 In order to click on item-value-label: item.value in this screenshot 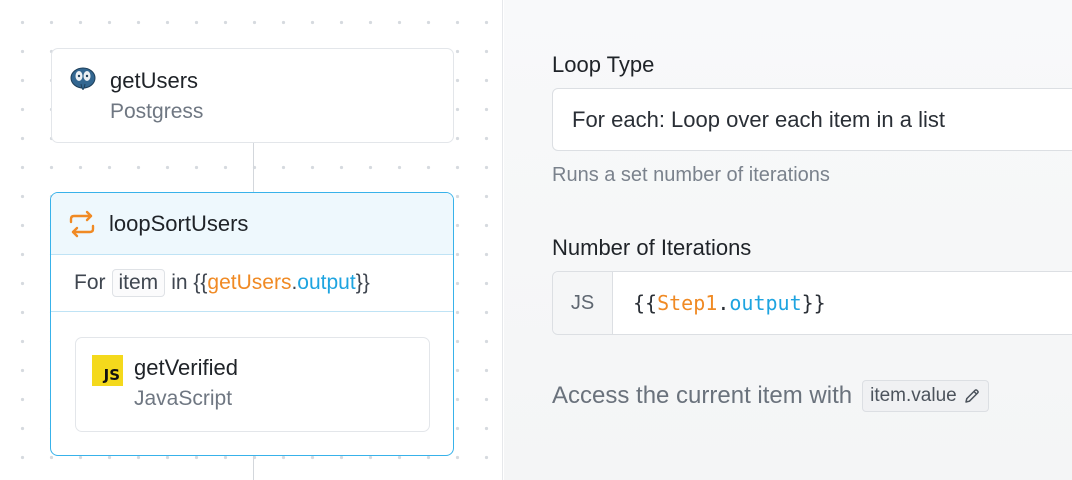, I will do `click(913, 395)`.